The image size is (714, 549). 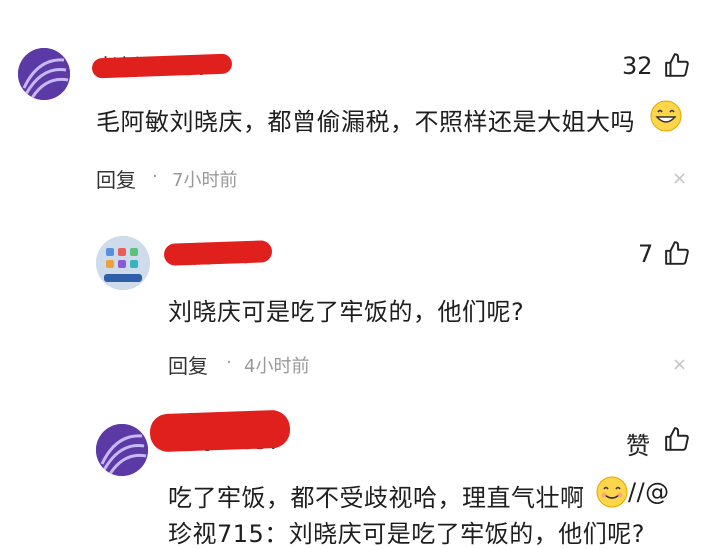 What do you see at coordinates (646, 254) in the screenshot?
I see `like-count: 7` at bounding box center [646, 254].